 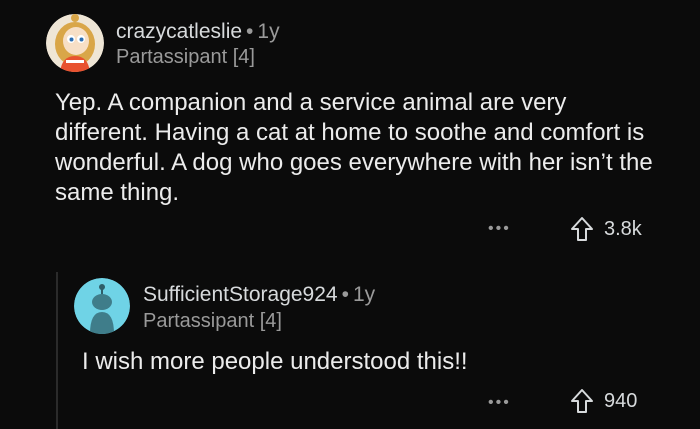 I want to click on upvote-button: 3.8k, so click(x=606, y=229).